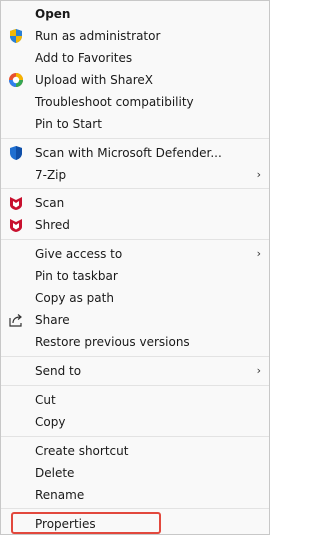  I want to click on menu-item-send-to: Send to ›, so click(135, 371).